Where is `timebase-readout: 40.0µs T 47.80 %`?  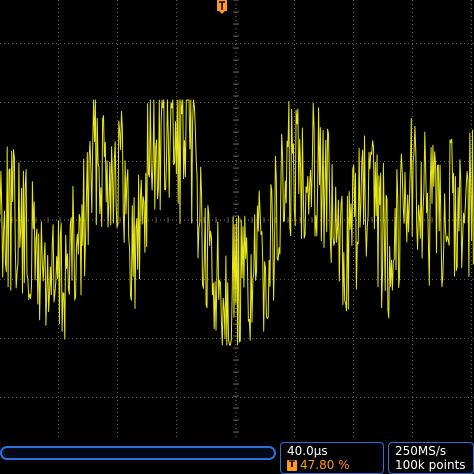 timebase-readout: 40.0µs T 47.80 % is located at coordinates (332, 458).